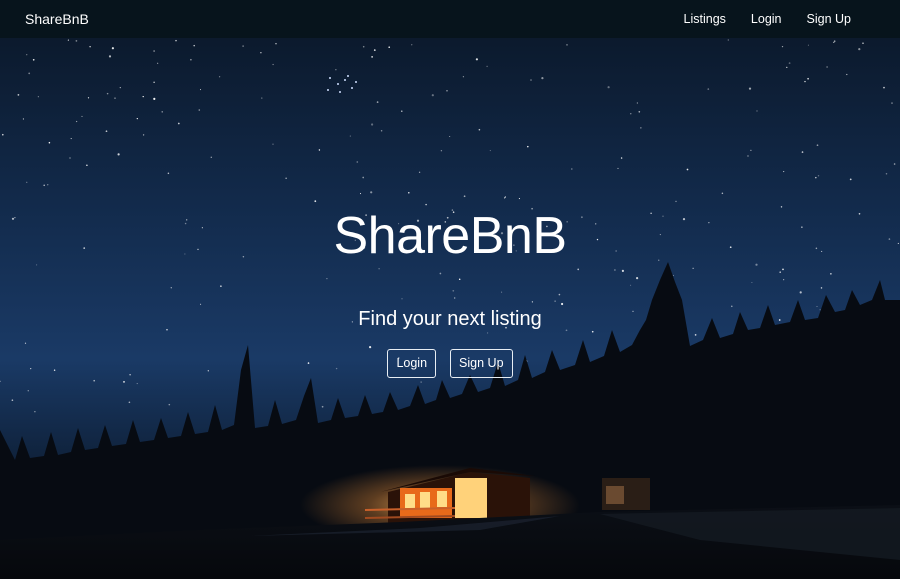 The height and width of the screenshot is (579, 900). Describe the element at coordinates (412, 363) in the screenshot. I see `hero-login-button: Login` at that location.